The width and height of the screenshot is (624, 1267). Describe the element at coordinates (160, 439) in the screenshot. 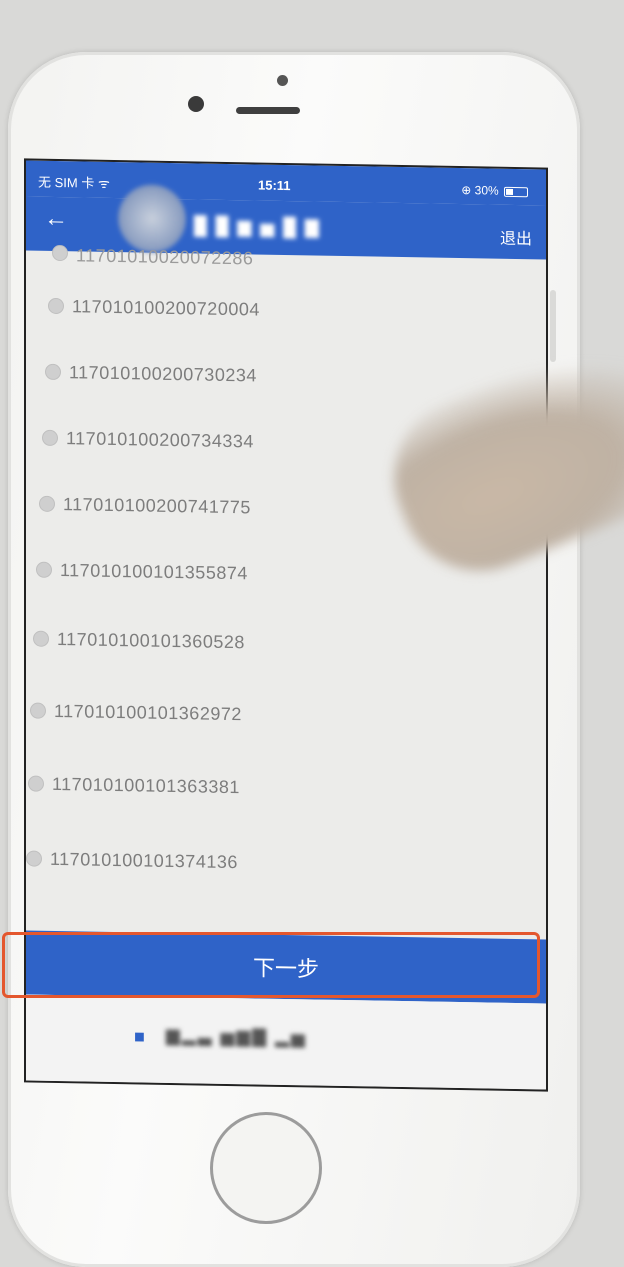

I see `list-item-label: 117010100200734334` at that location.